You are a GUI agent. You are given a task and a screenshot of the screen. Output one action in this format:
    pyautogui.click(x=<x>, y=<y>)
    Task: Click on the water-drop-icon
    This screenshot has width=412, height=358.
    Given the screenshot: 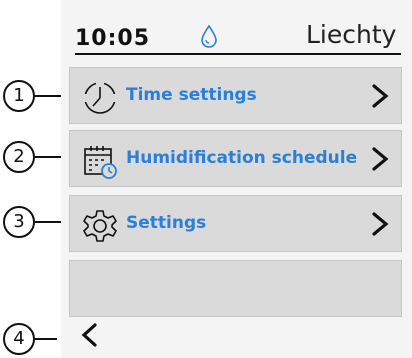 What is the action you would take?
    pyautogui.click(x=209, y=36)
    